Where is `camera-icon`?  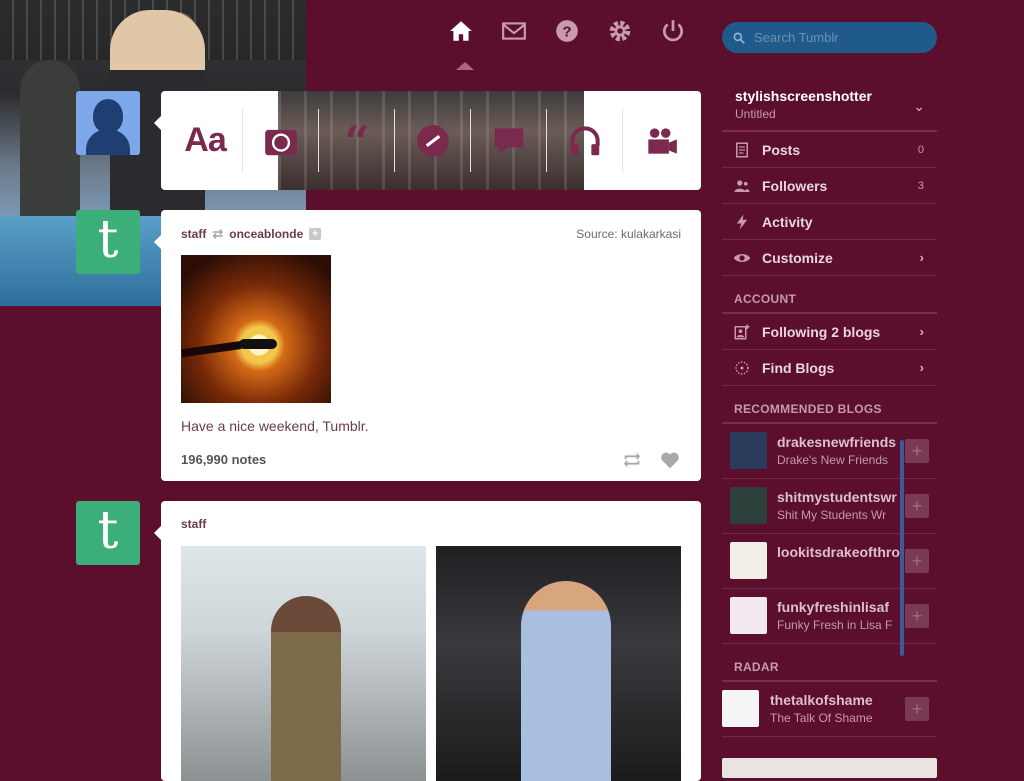 camera-icon is located at coordinates (281, 142).